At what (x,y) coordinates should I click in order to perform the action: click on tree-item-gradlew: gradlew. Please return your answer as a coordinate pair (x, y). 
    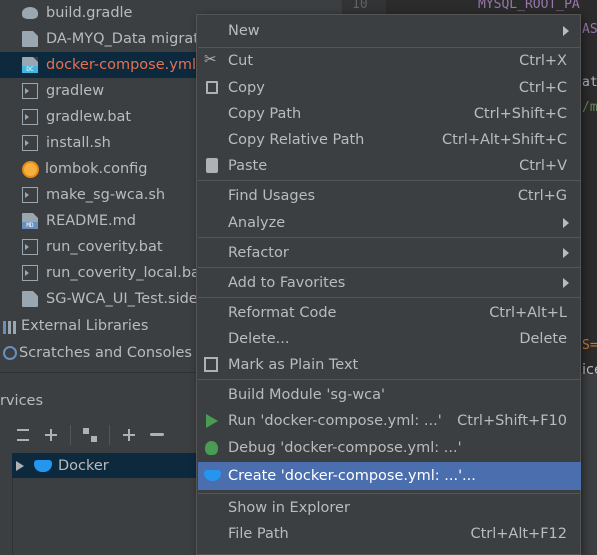
    Looking at the image, I should click on (63, 91).